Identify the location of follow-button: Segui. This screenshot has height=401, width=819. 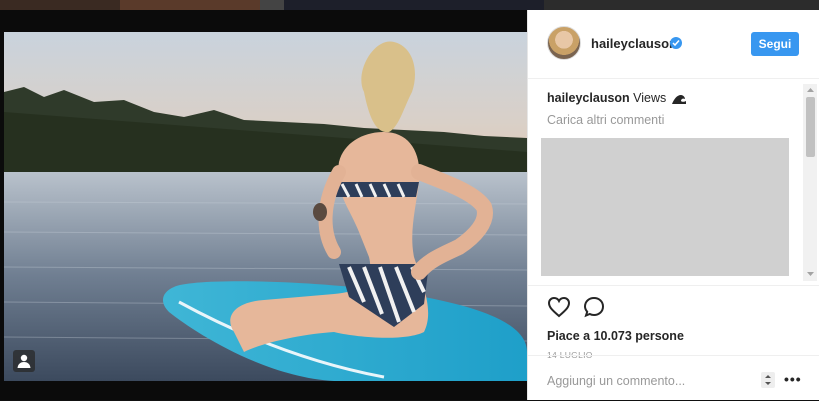
(775, 44).